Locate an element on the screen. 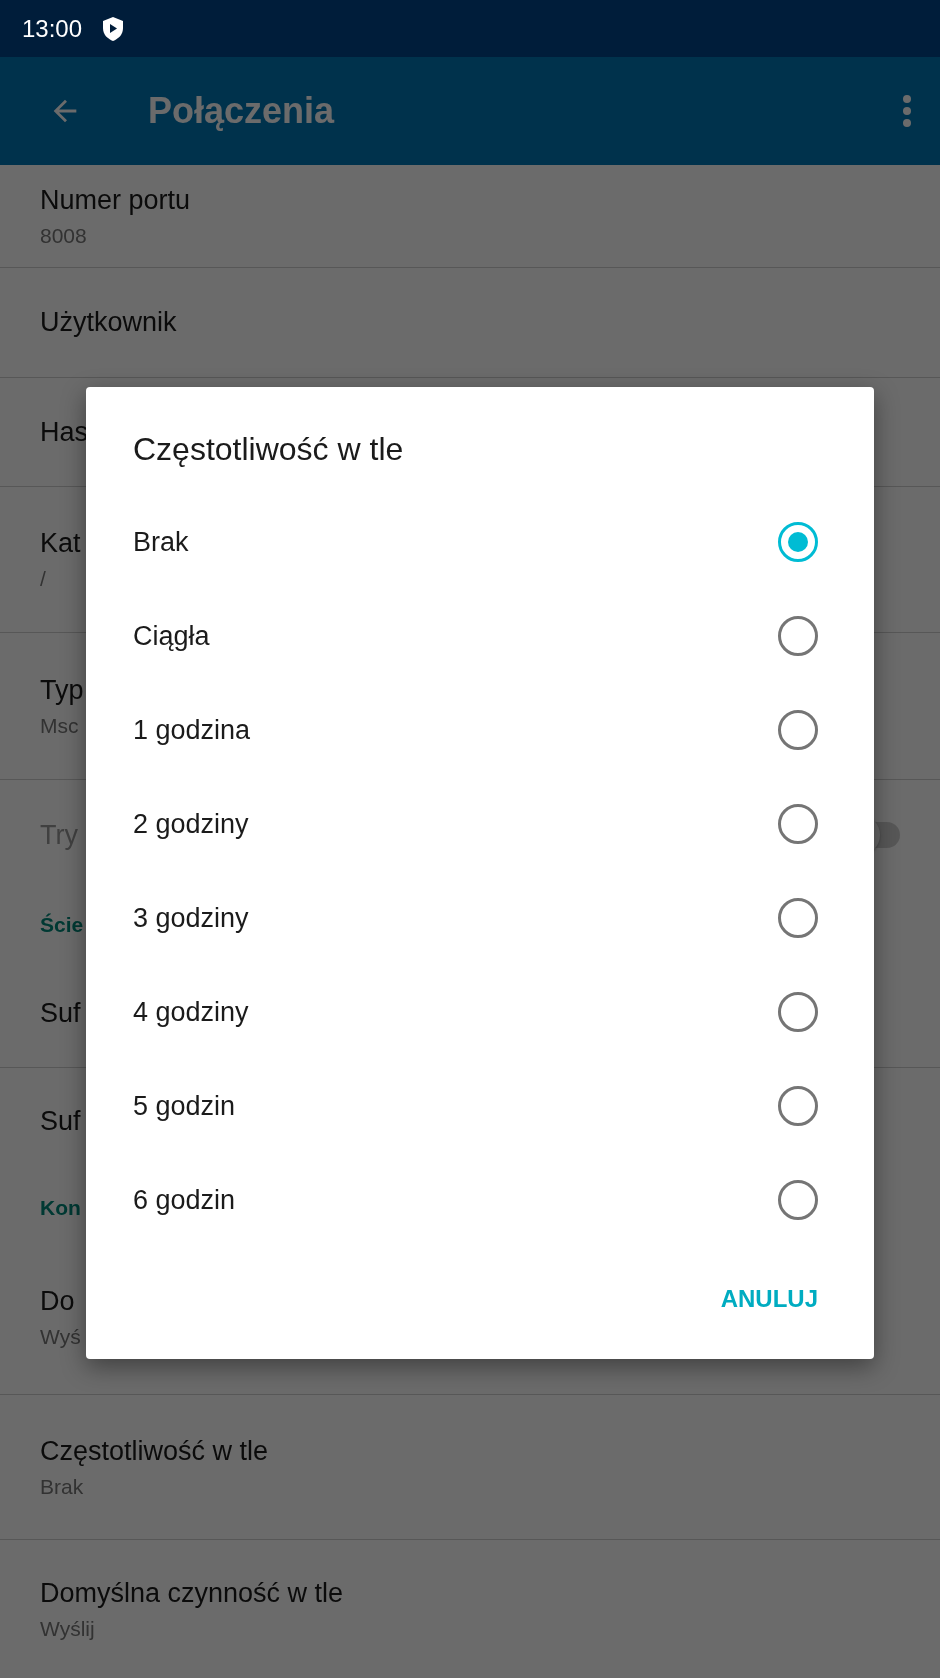  setting-title: Typ is located at coordinates (62, 690).